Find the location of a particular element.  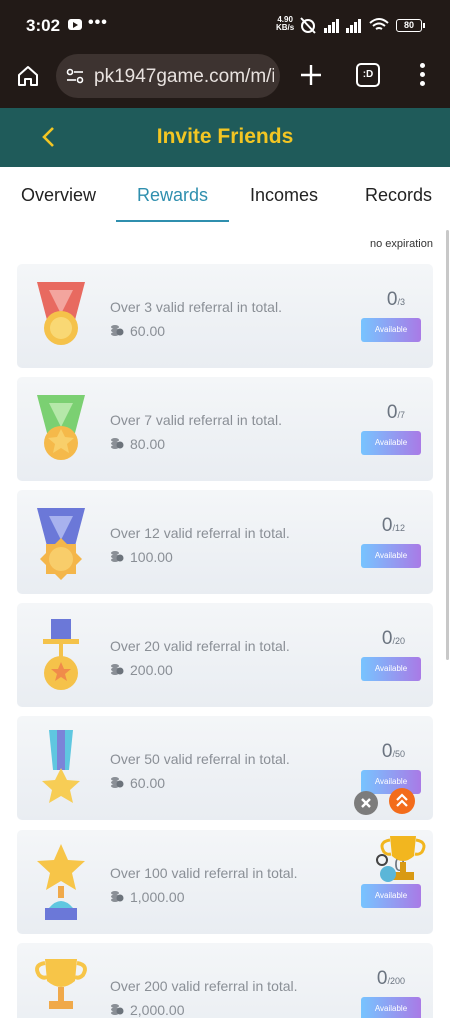

medal-blue-icon is located at coordinates (61, 544).